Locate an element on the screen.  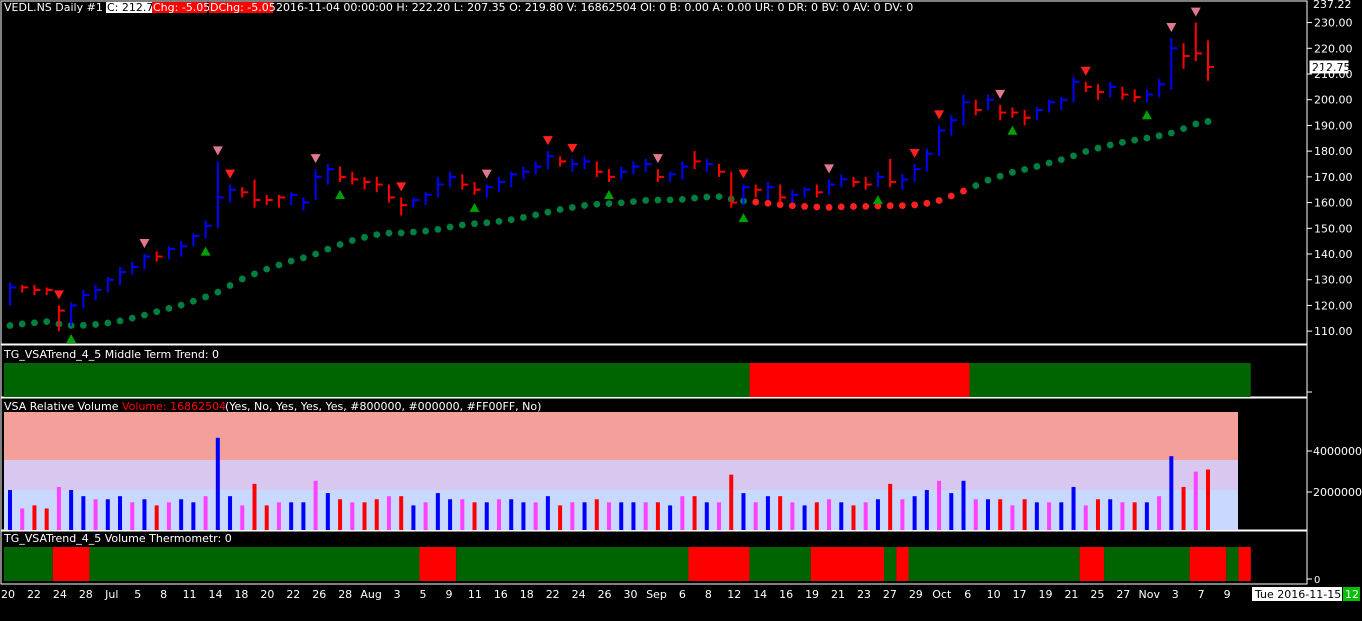
time-tick-label: 22 is located at coordinates (34, 594).